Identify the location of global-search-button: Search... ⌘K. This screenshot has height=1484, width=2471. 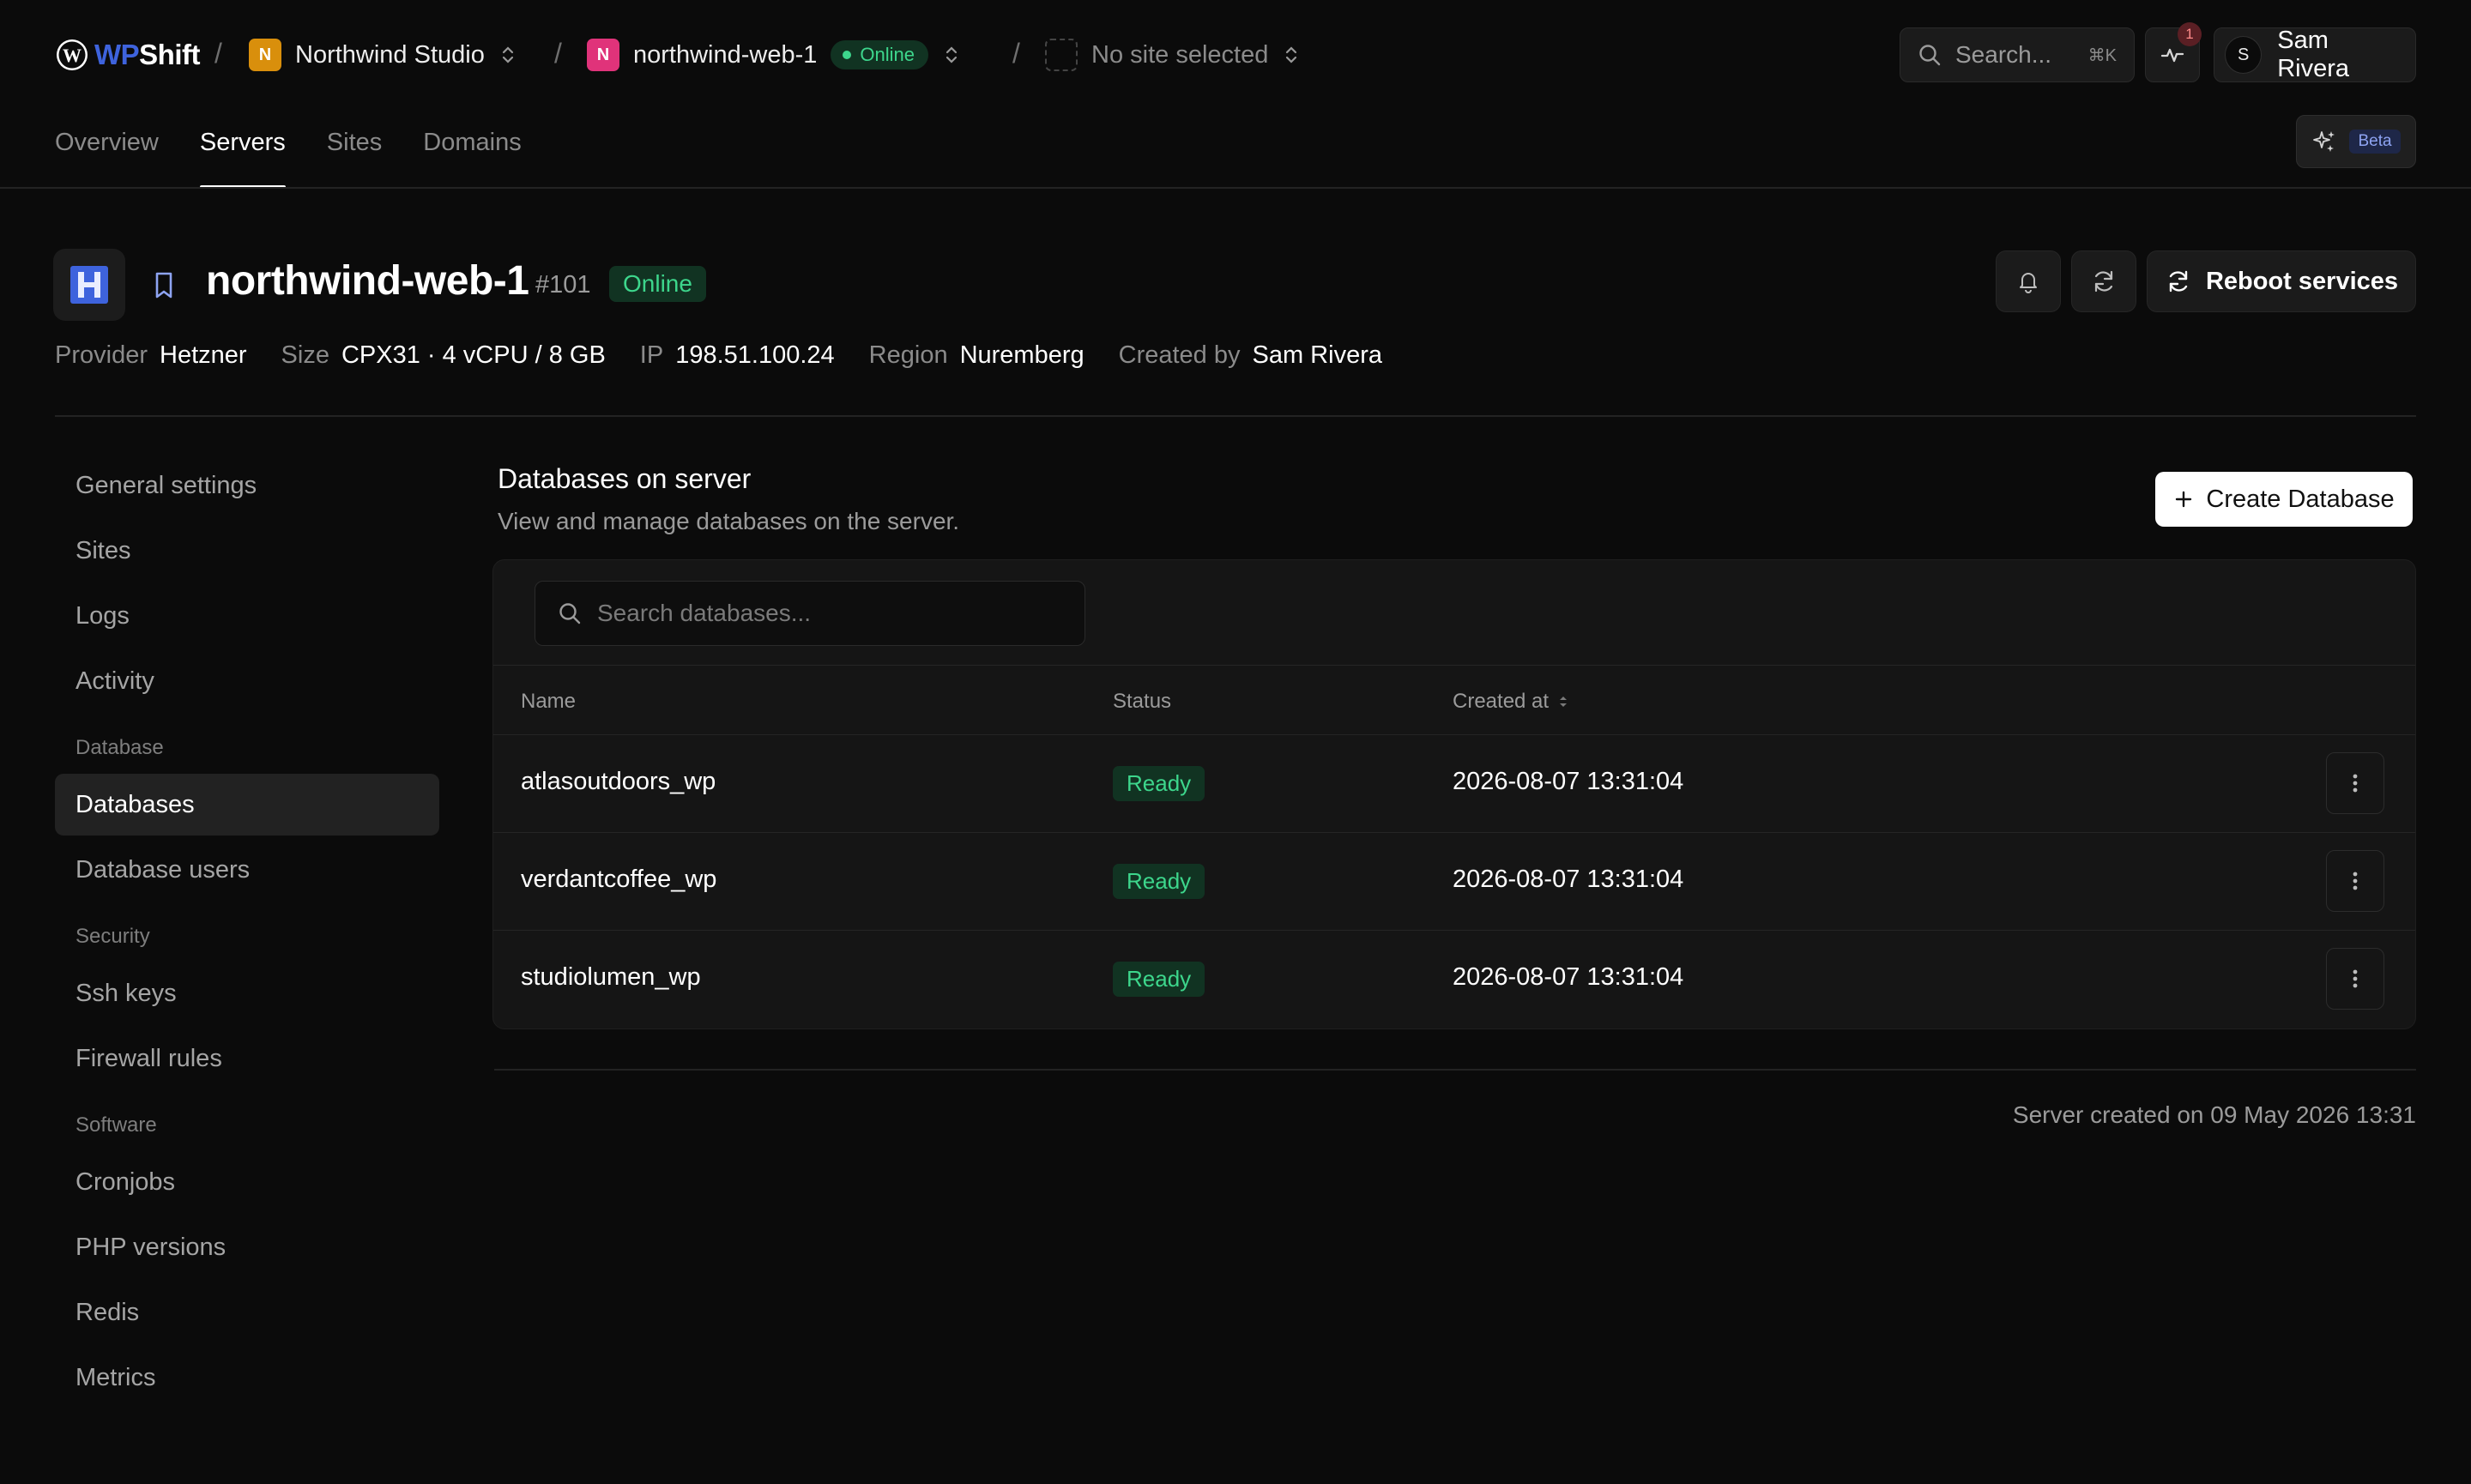
(2017, 54).